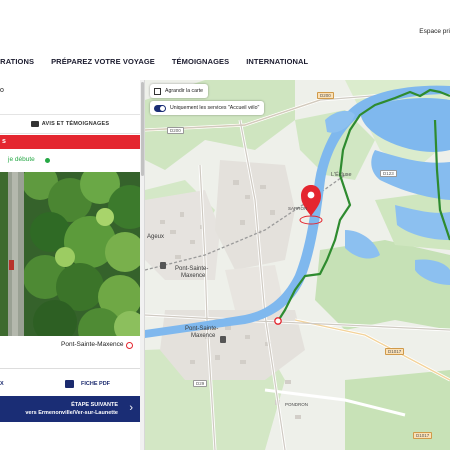 This screenshot has height=450, width=450. Describe the element at coordinates (17, 61) in the screenshot. I see `nav-inspirations: IRATIONS` at that location.